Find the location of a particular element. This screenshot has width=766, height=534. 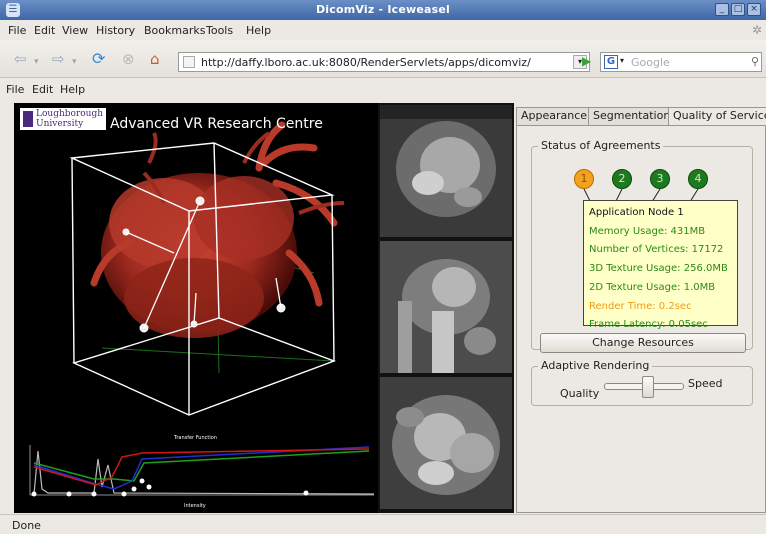

go-icon: ▶ is located at coordinates (589, 62).